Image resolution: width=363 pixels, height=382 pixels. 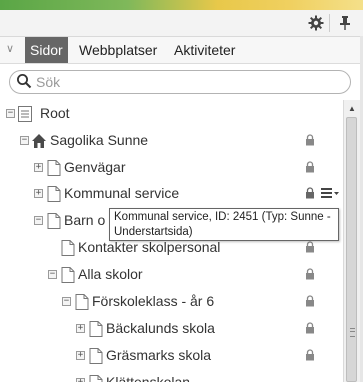 I want to click on tab-webbplatser: Webbplatser, so click(x=118, y=50).